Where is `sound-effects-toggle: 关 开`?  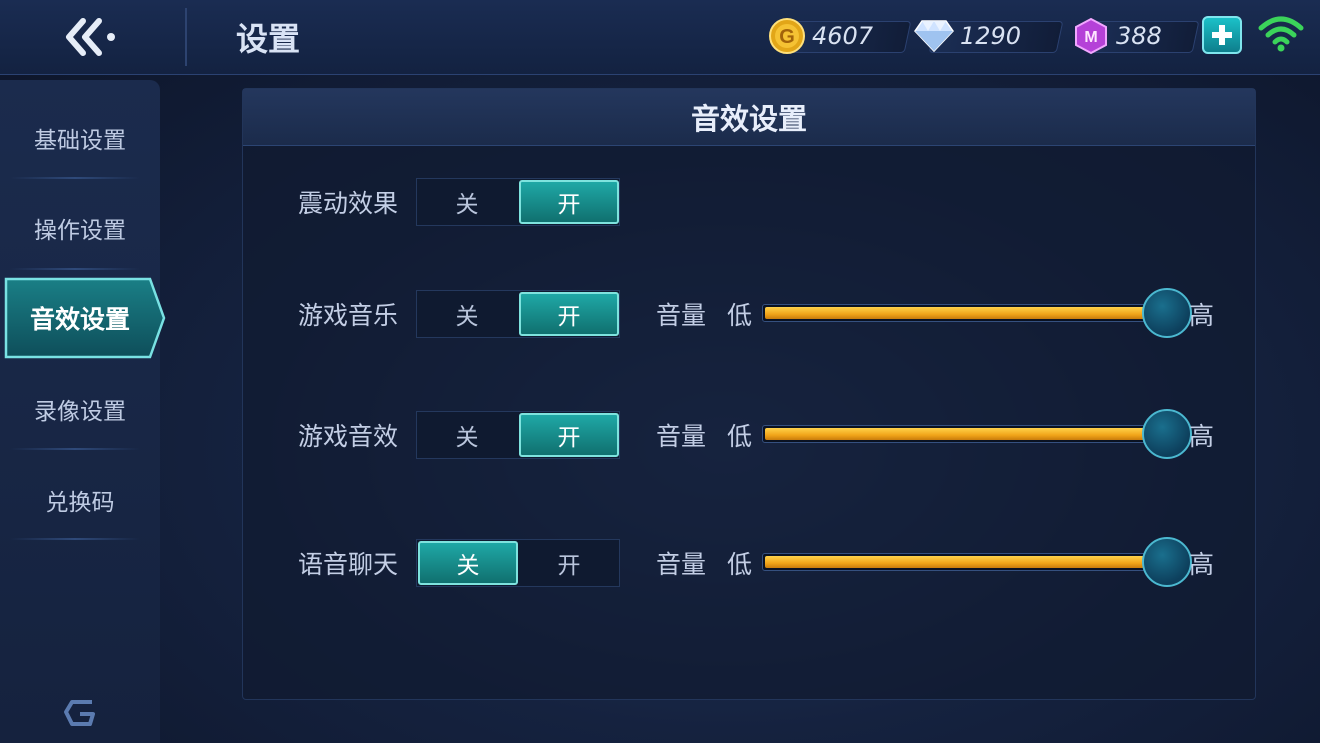 sound-effects-toggle: 关 开 is located at coordinates (518, 435).